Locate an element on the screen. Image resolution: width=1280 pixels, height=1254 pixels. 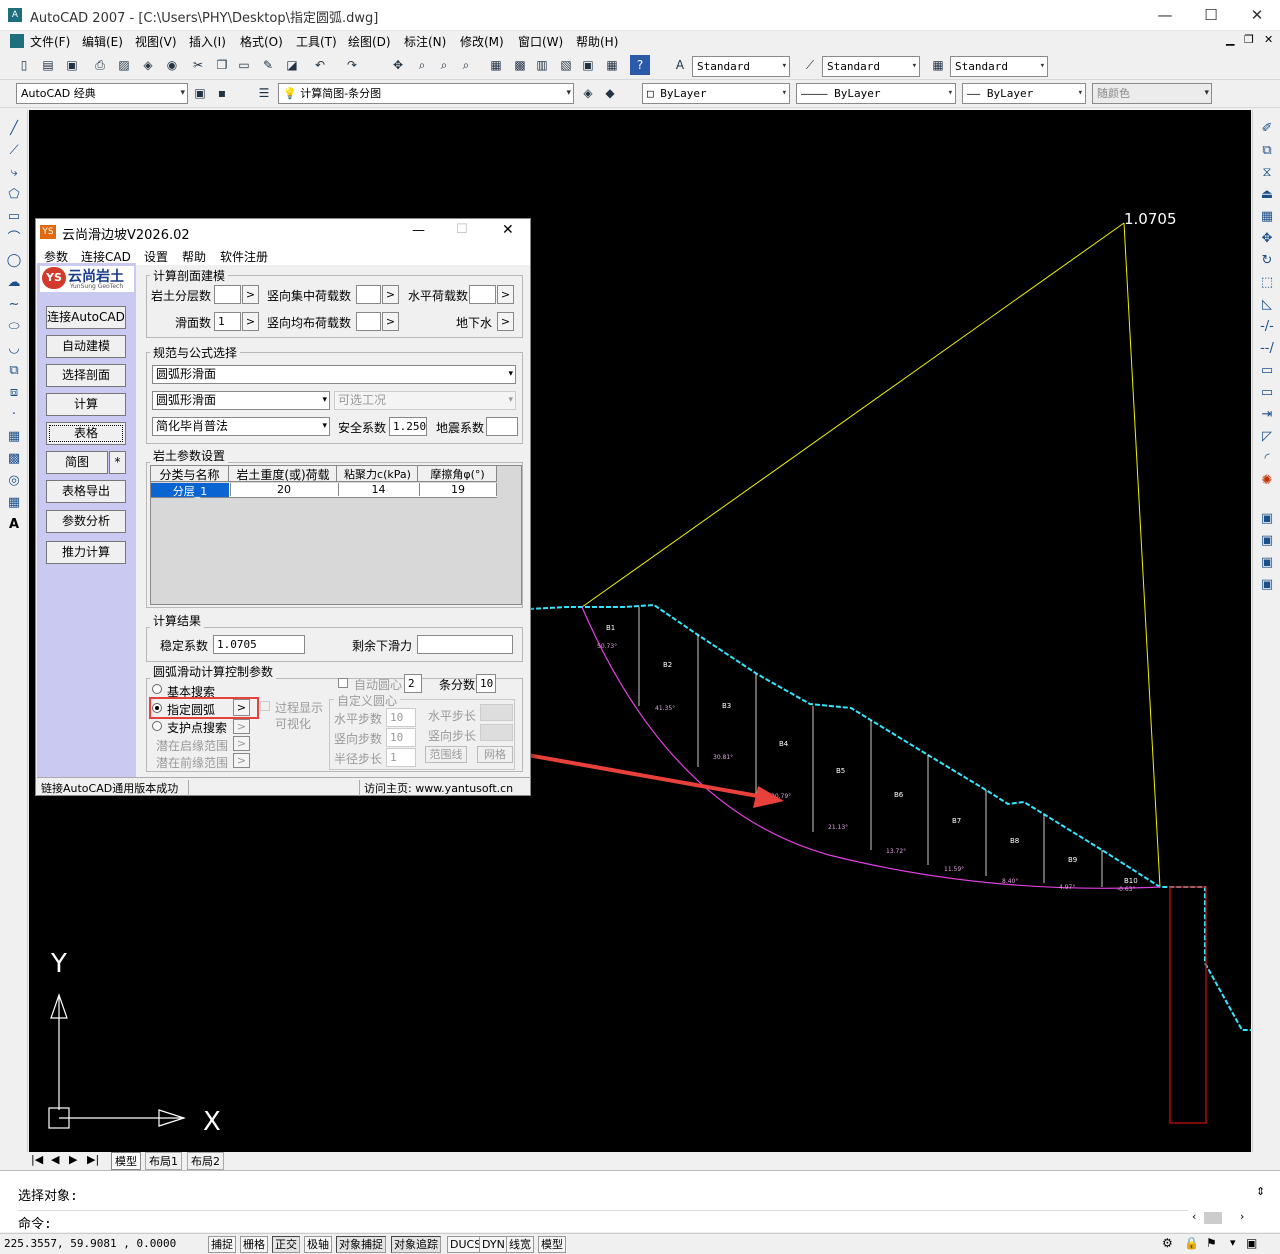
doc-restore-button: ❐ is located at coordinates (1249, 39).